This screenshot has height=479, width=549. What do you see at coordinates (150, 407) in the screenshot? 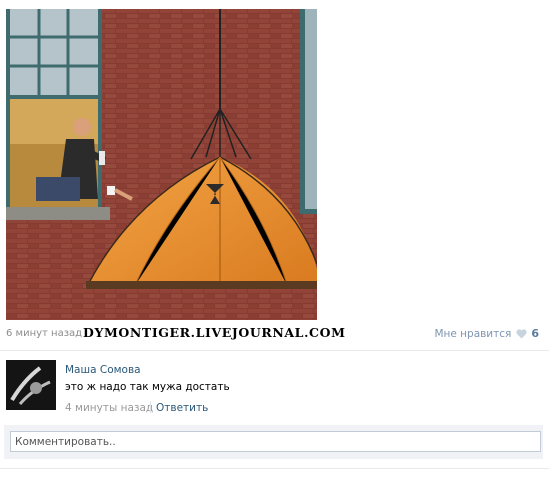
I see `comment-meta-separator` at bounding box center [150, 407].